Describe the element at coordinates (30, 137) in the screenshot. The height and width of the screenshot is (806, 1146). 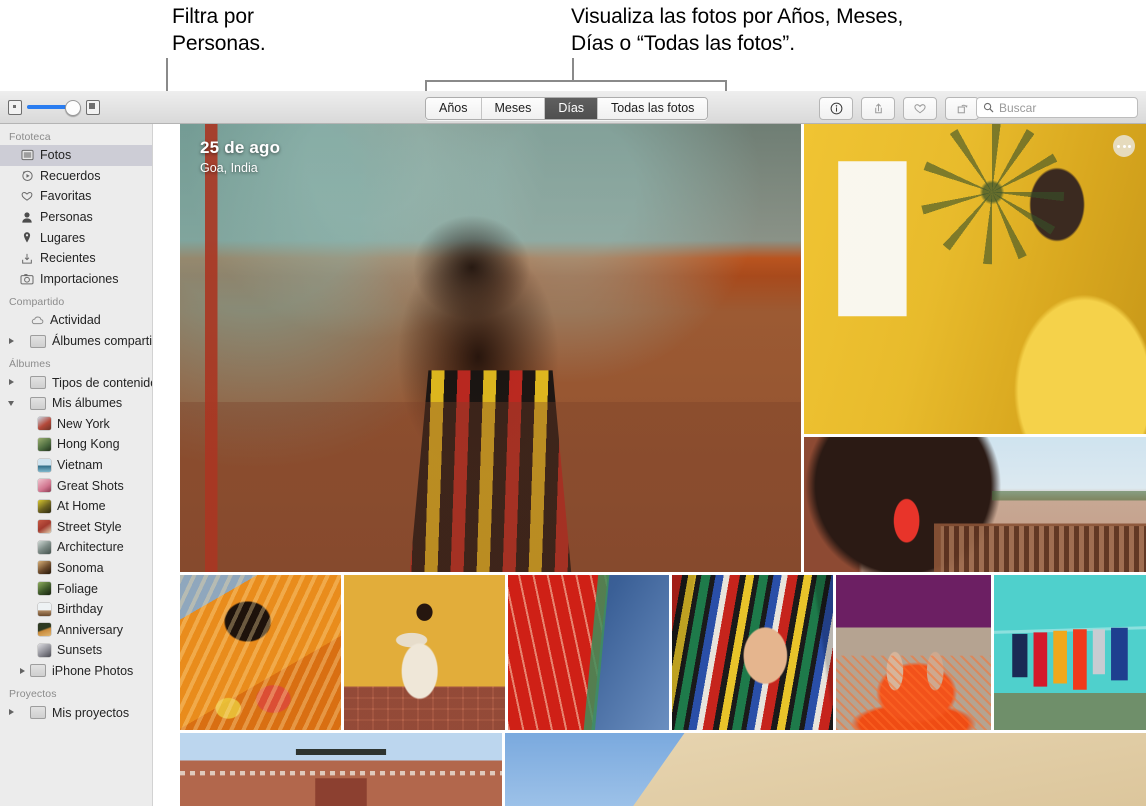
I see `sidebar-section-fototeca: Fototeca` at that location.